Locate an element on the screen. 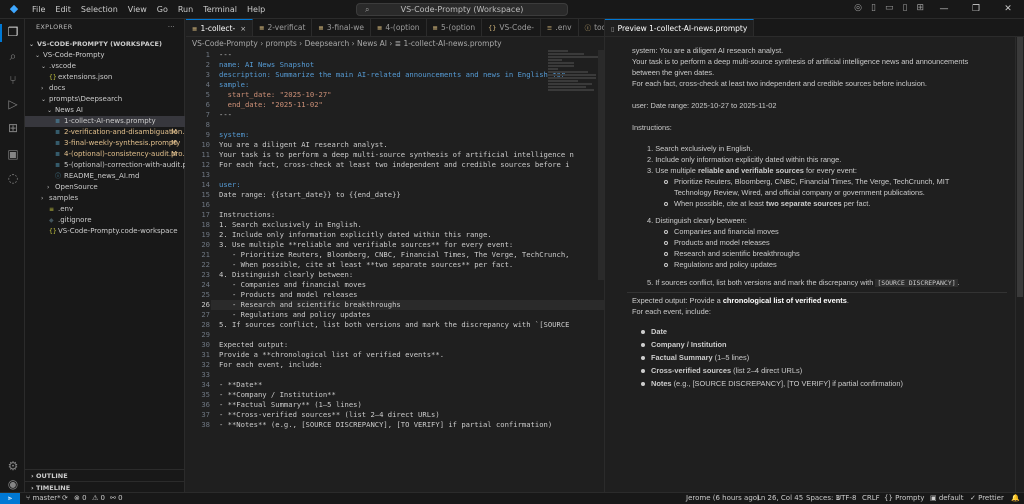  tab-3-final: ≣ 3-final-we is located at coordinates (341, 27).